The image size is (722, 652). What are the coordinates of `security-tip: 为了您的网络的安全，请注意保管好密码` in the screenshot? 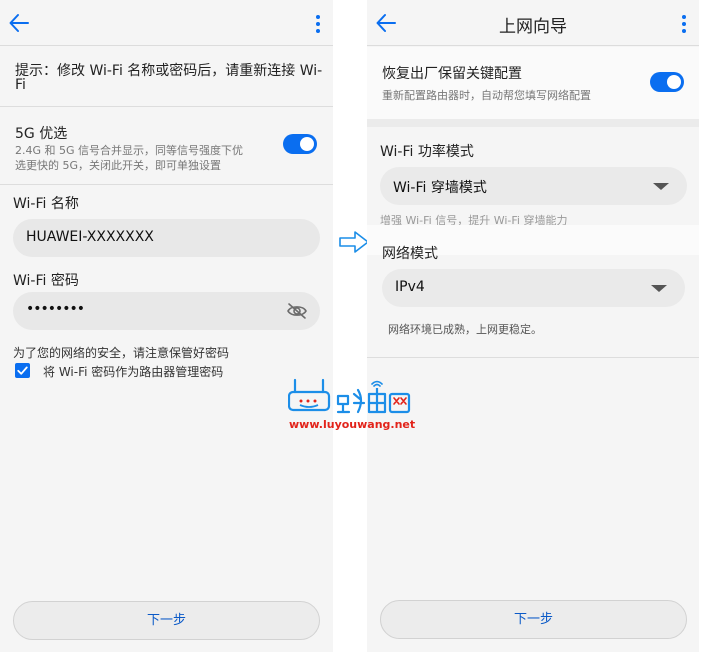 It's located at (121, 353).